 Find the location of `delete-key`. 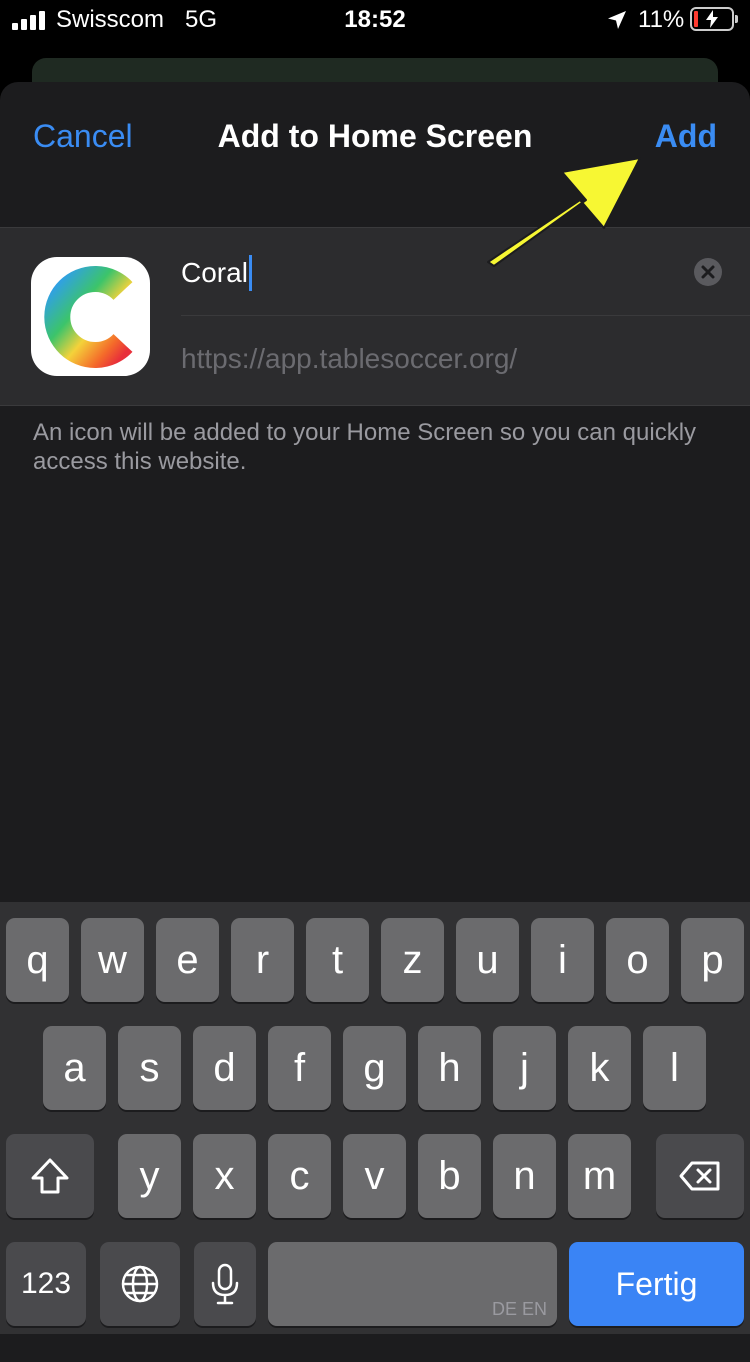

delete-key is located at coordinates (700, 1176).